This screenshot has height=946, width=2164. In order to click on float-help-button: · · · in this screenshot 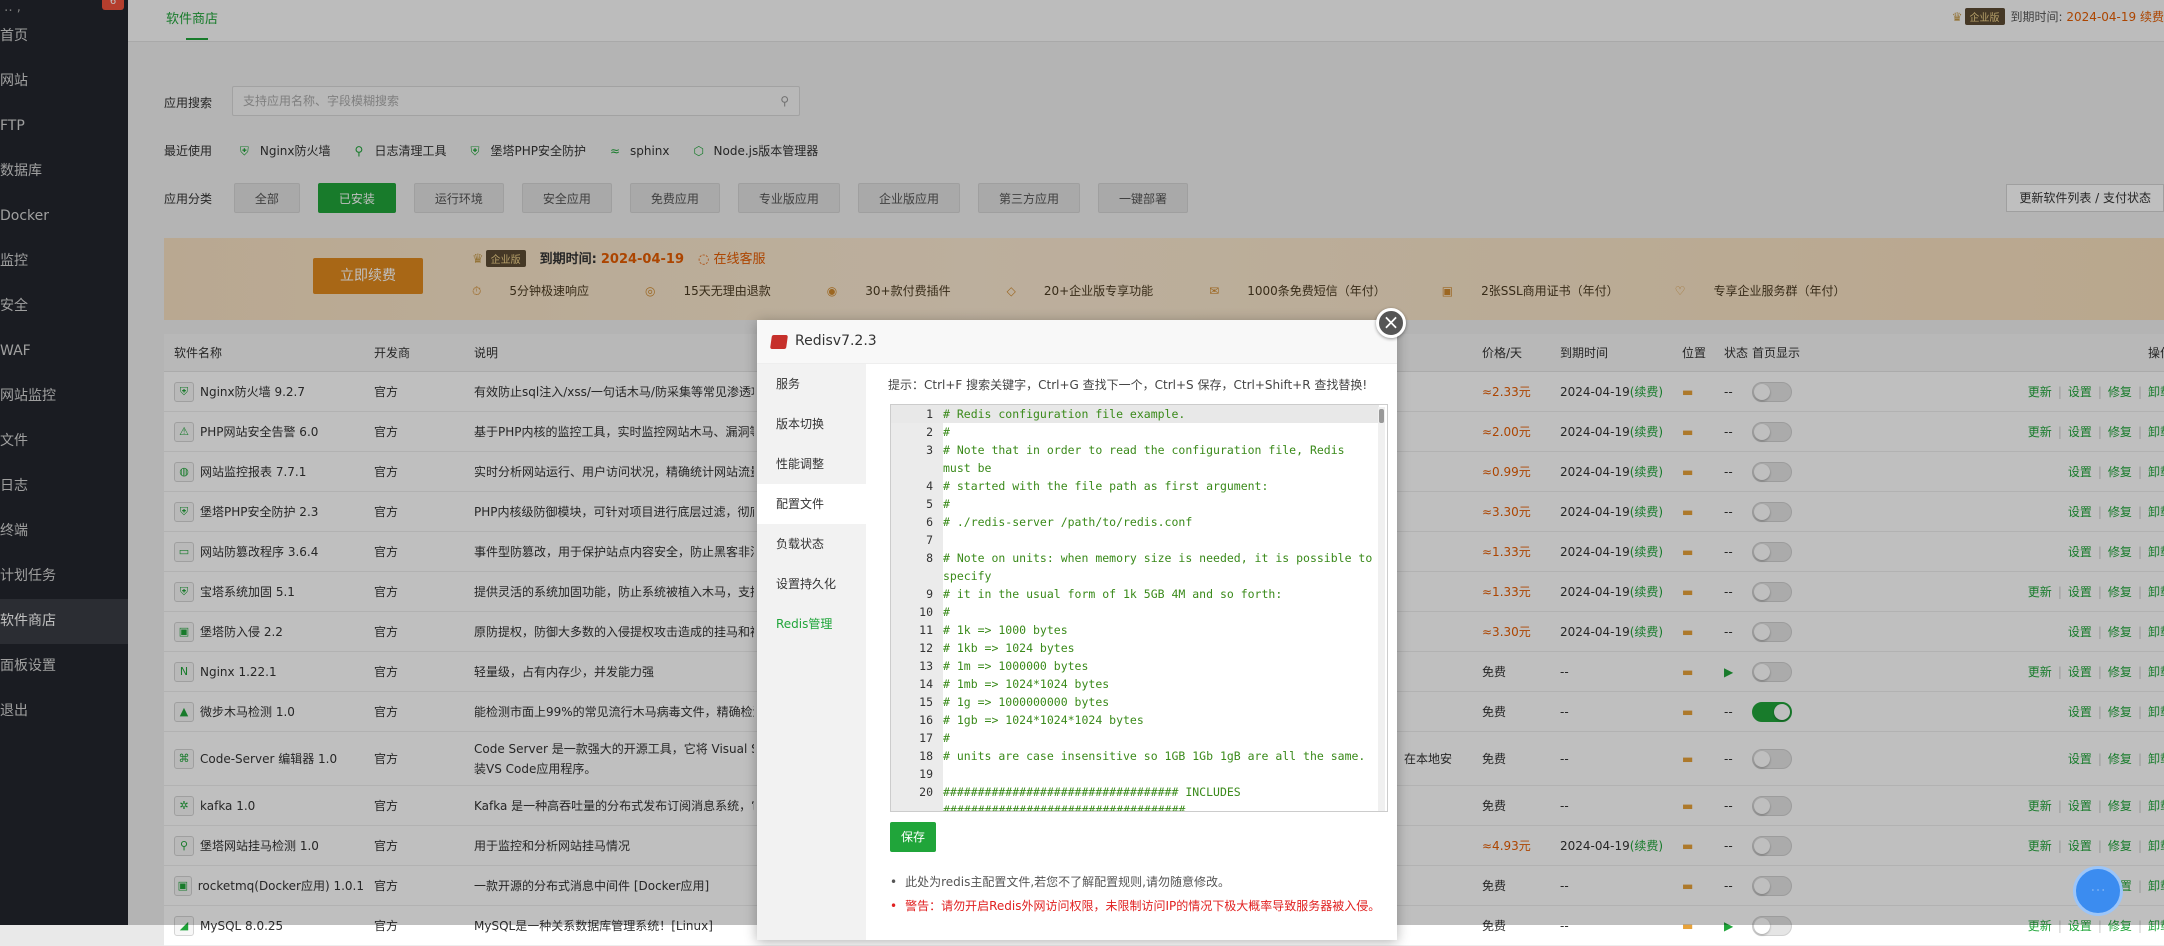, I will do `click(2098, 891)`.